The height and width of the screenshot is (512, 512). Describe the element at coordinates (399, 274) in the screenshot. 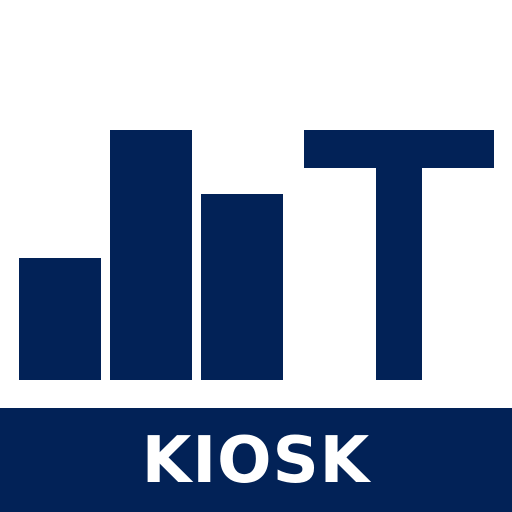

I see `logo-letter-t-stem` at that location.